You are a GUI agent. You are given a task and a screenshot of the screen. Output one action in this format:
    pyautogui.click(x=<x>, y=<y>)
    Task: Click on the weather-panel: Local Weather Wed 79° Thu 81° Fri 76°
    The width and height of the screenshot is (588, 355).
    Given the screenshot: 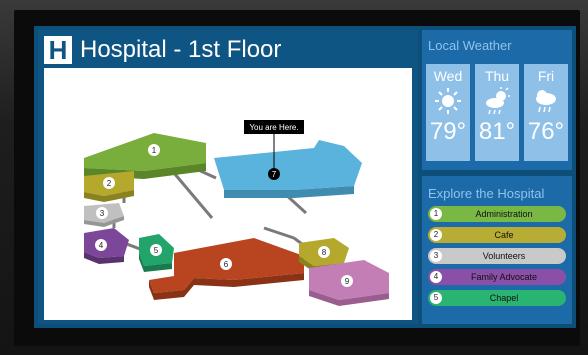 What is the action you would take?
    pyautogui.click(x=497, y=100)
    